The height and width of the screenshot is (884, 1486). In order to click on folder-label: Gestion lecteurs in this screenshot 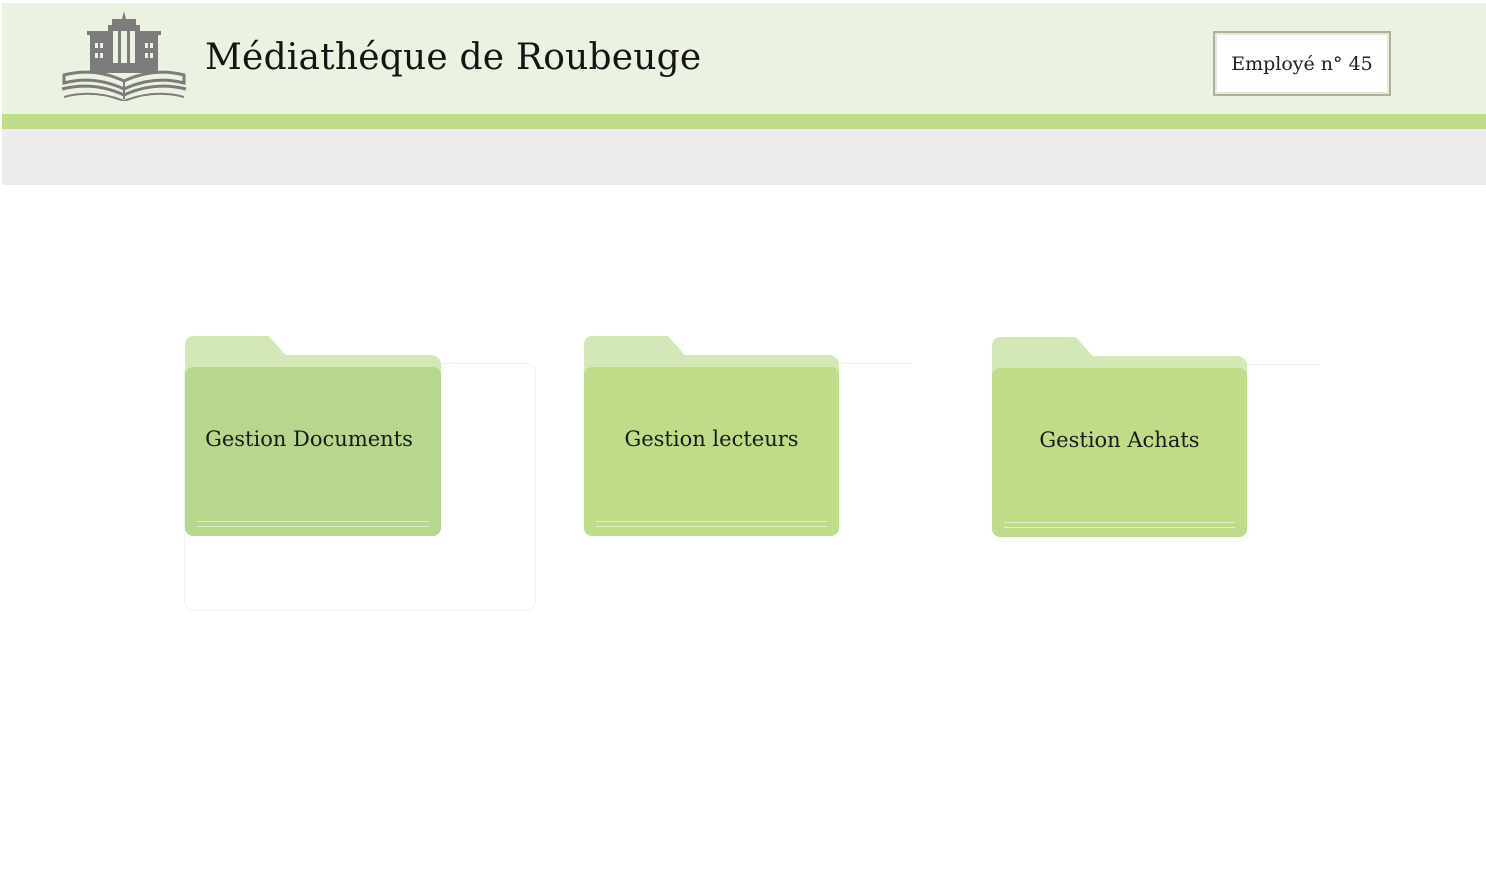, I will do `click(711, 439)`.